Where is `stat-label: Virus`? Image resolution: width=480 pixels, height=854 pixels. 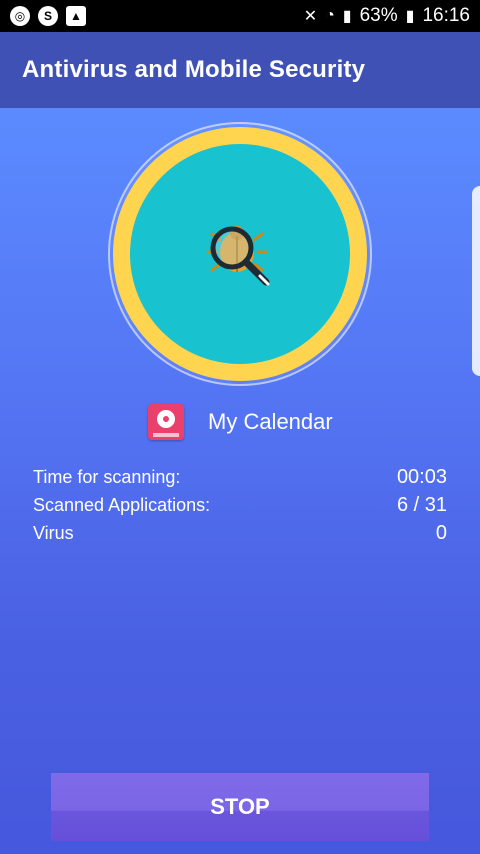
stat-label: Virus is located at coordinates (53, 532).